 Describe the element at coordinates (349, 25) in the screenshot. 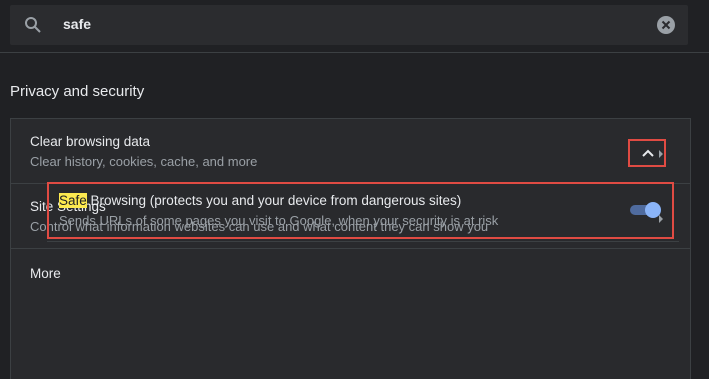

I see `search-field: safe` at that location.